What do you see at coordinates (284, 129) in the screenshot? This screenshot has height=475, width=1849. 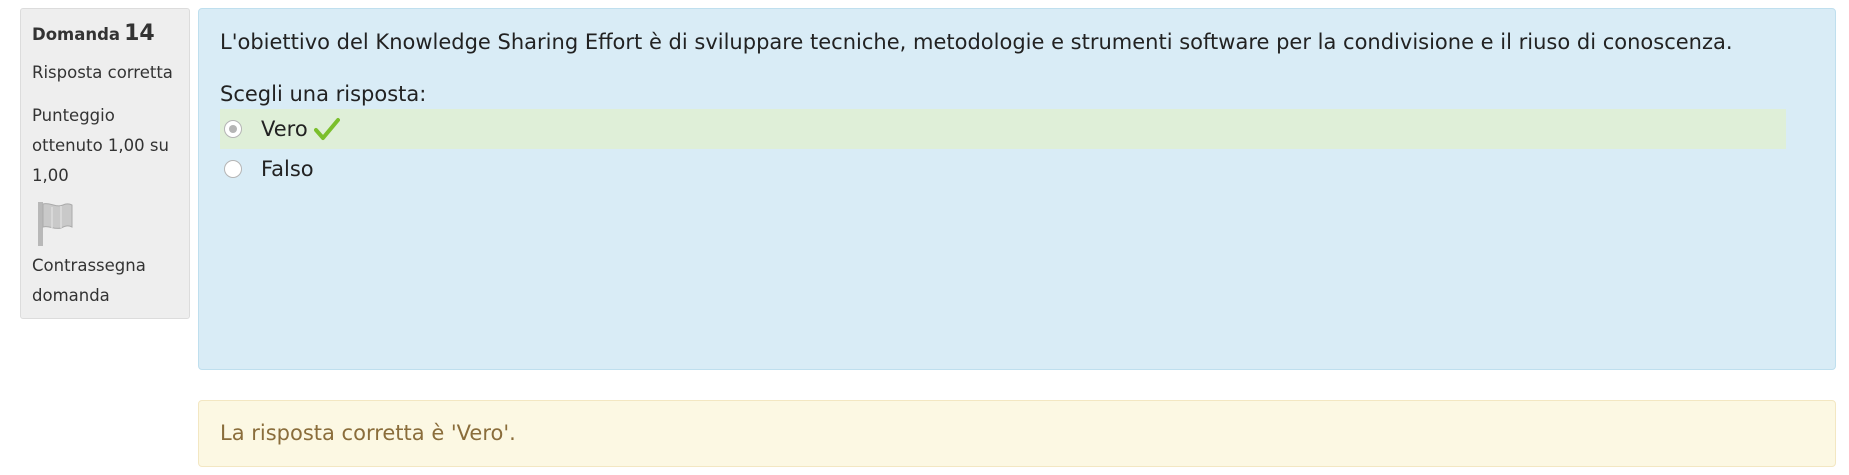 I see `answer-label: Vero` at bounding box center [284, 129].